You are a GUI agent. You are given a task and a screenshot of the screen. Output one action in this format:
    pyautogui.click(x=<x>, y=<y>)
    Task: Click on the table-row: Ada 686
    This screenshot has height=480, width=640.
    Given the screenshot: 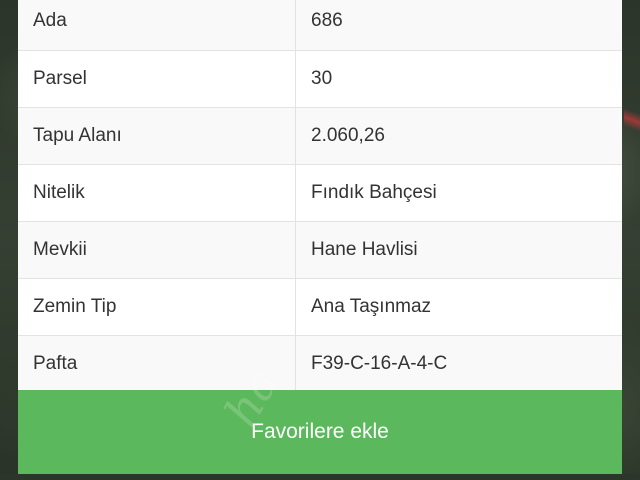 What is the action you would take?
    pyautogui.click(x=320, y=25)
    